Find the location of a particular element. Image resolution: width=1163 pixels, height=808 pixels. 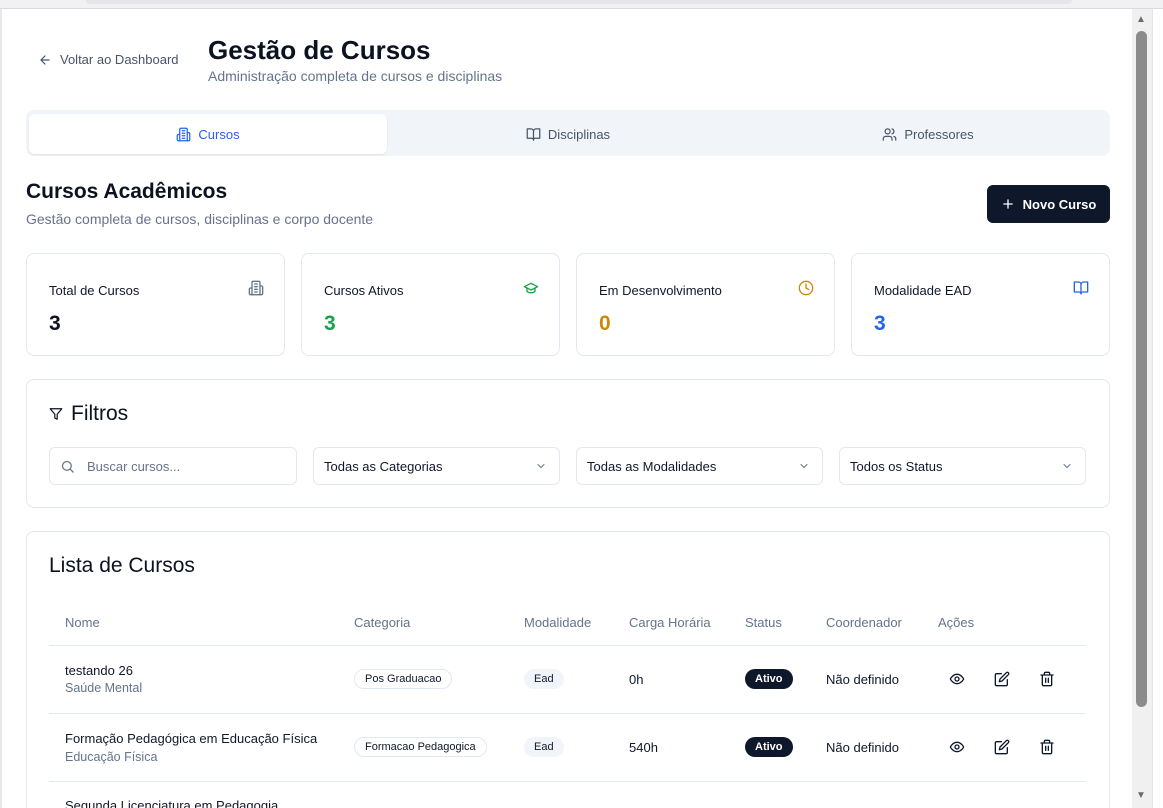

graduation-cap-icon is located at coordinates (531, 288).